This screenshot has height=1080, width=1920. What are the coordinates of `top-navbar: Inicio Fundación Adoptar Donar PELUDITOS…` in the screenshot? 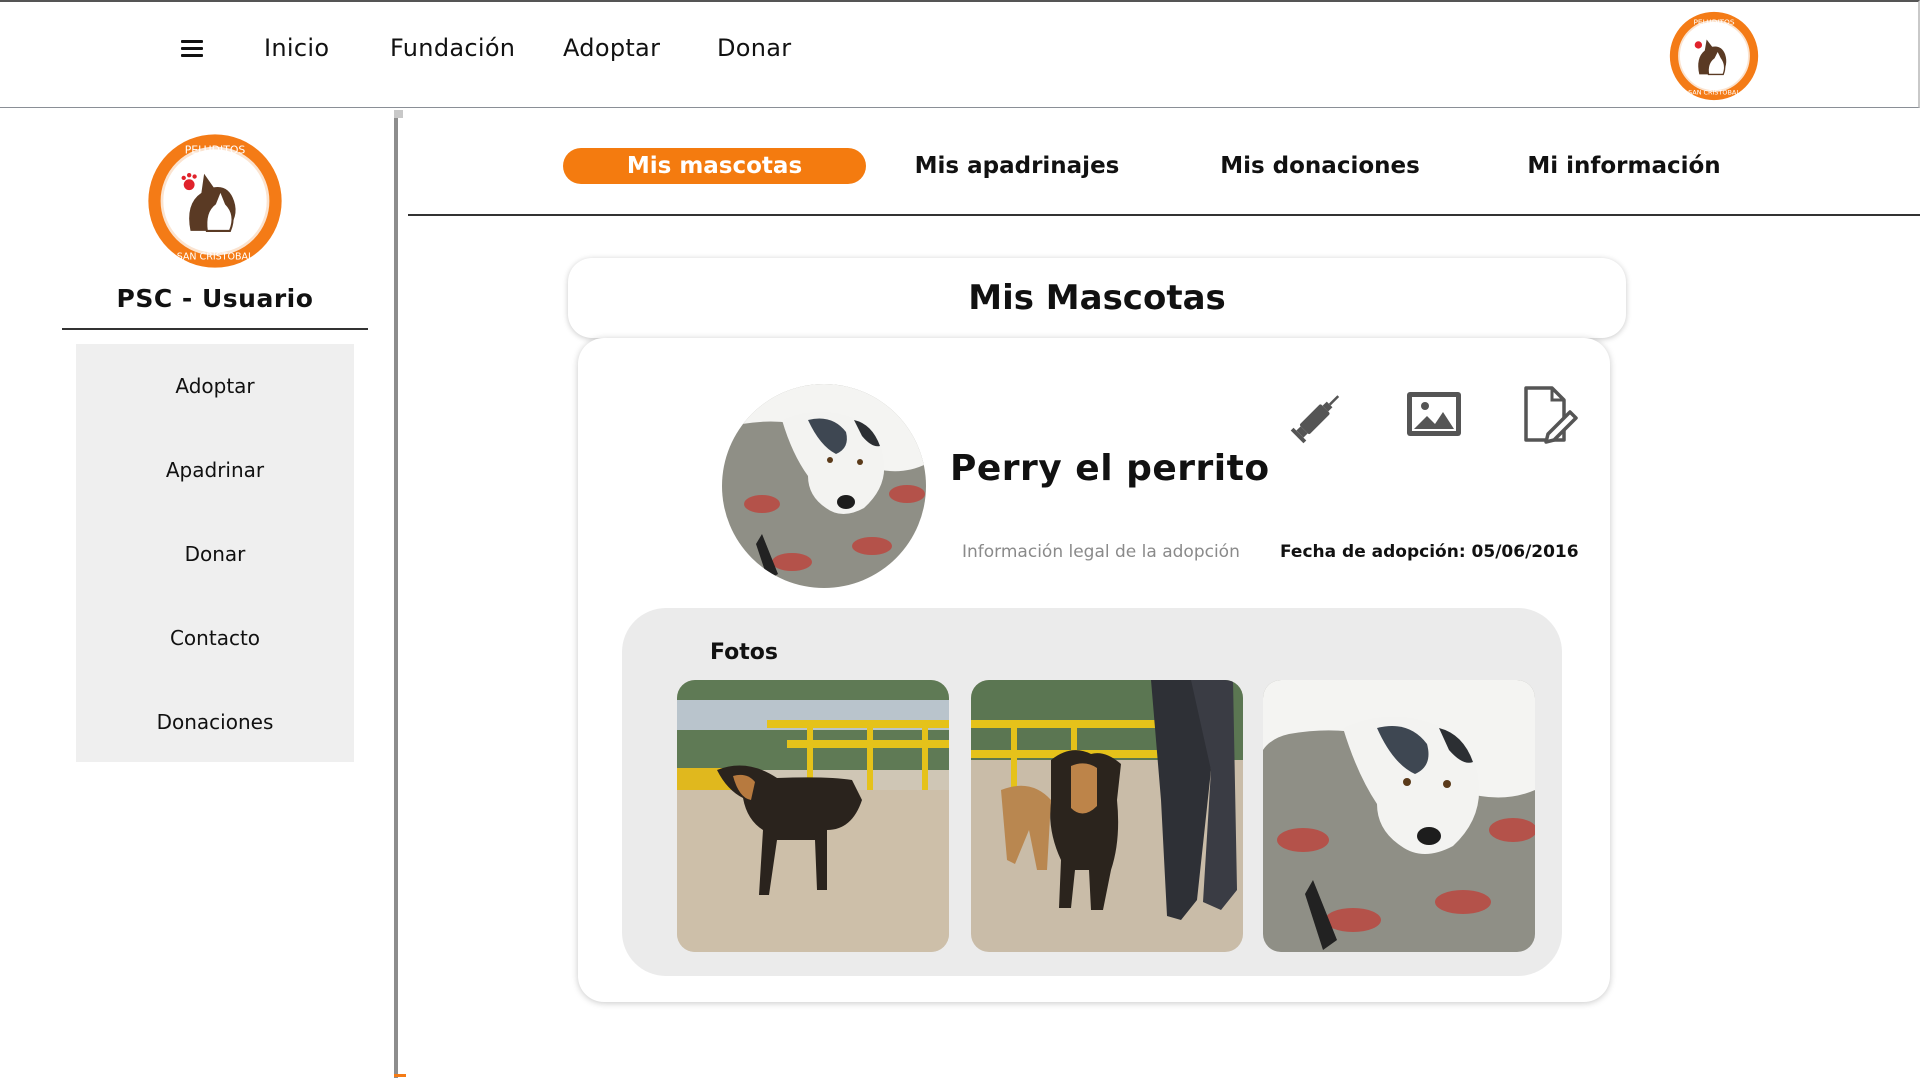 It's located at (960, 54).